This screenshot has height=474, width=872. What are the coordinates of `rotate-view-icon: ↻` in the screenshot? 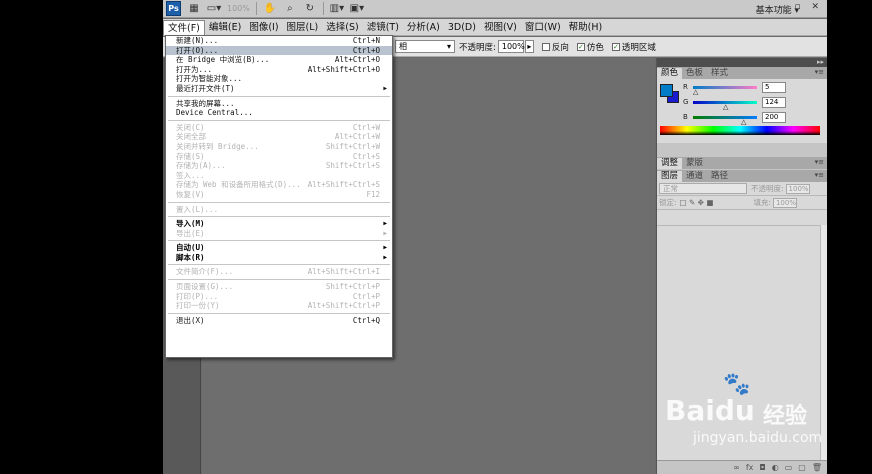 It's located at (310, 8).